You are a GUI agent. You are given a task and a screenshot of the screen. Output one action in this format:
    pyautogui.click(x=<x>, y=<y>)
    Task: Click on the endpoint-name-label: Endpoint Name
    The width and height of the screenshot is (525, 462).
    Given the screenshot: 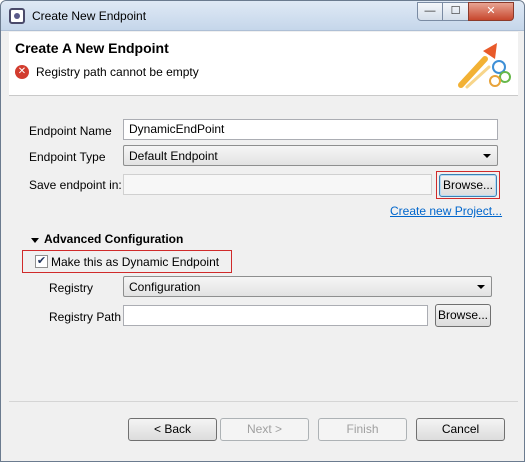 What is the action you would take?
    pyautogui.click(x=70, y=131)
    